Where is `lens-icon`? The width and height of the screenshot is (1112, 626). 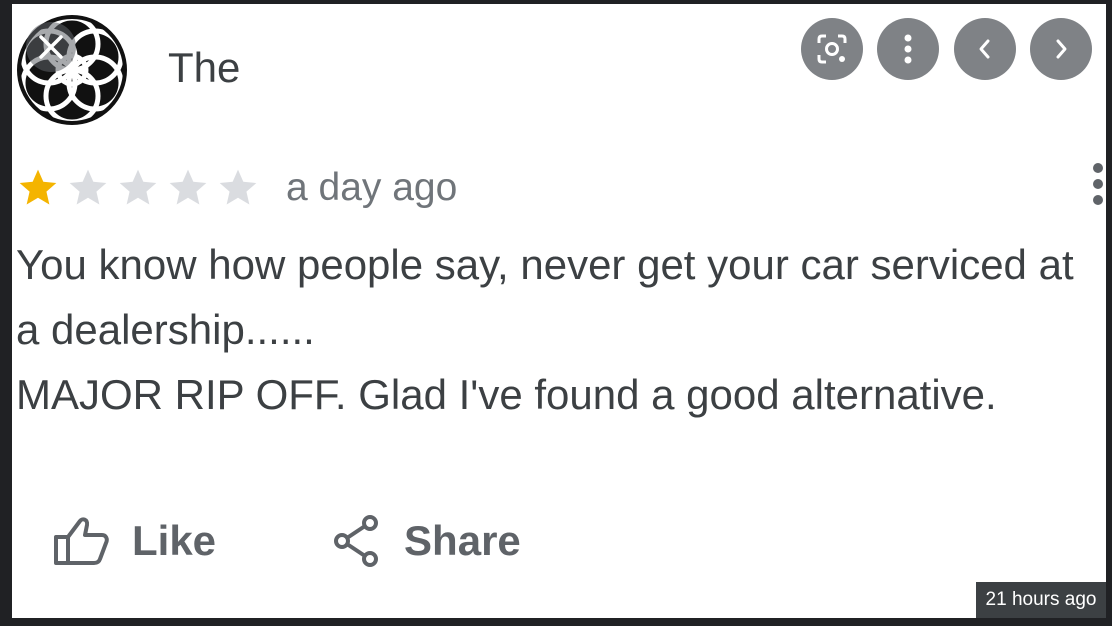
lens-icon is located at coordinates (832, 49).